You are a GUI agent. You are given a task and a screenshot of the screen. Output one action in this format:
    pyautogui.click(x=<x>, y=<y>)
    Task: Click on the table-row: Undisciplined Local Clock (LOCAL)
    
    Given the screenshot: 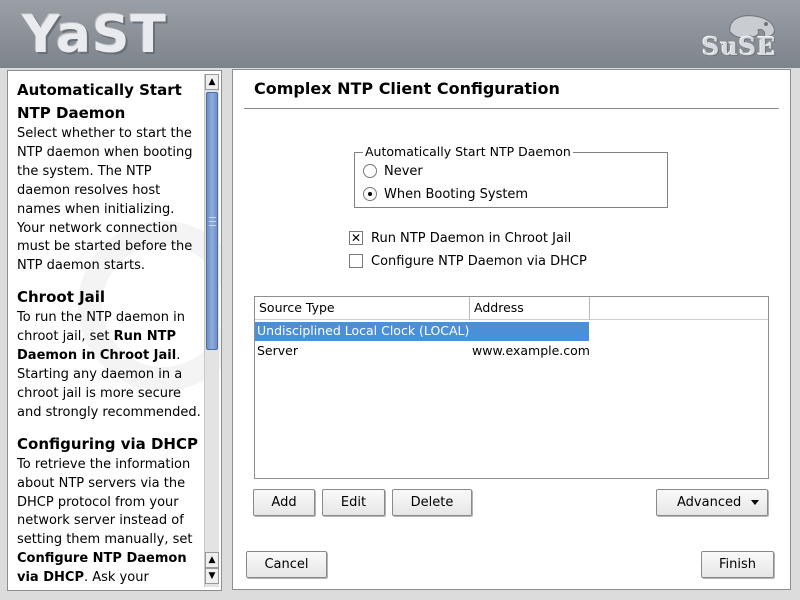 What is the action you would take?
    pyautogui.click(x=422, y=331)
    